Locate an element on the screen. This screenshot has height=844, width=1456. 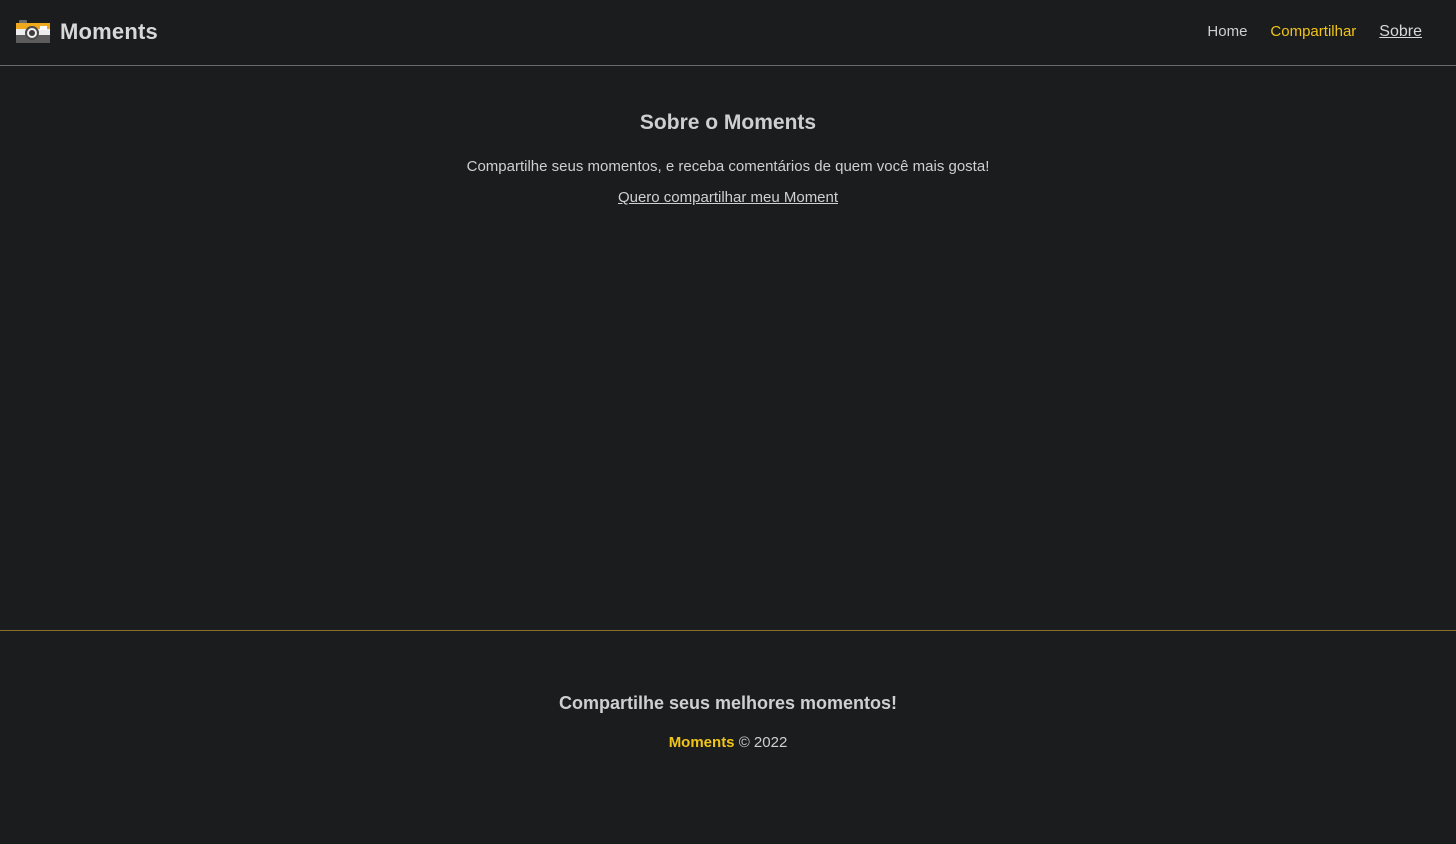
brand-link: Moments is located at coordinates (87, 32).